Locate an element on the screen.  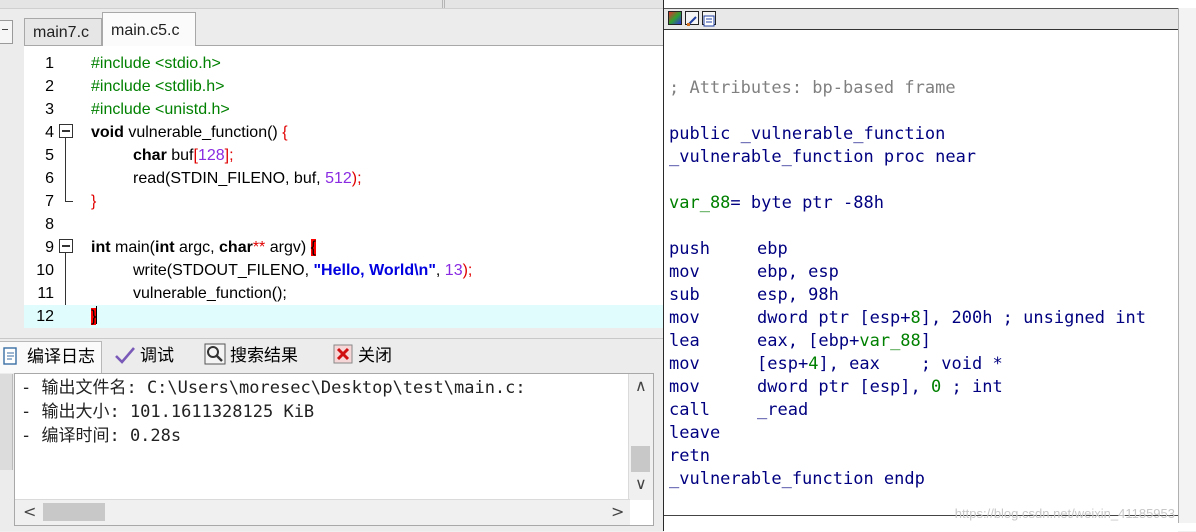
collapse-panel-button is located at coordinates (6, 32).